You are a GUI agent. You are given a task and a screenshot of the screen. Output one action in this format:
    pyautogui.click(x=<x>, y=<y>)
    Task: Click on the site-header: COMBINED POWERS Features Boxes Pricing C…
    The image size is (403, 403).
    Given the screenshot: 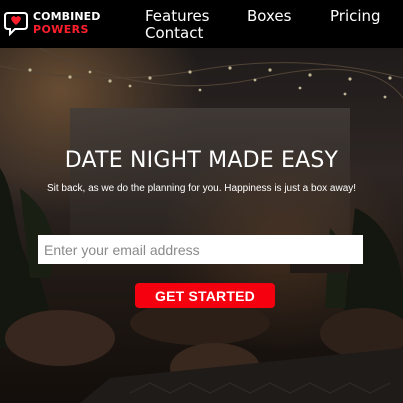 What is the action you would take?
    pyautogui.click(x=201, y=24)
    